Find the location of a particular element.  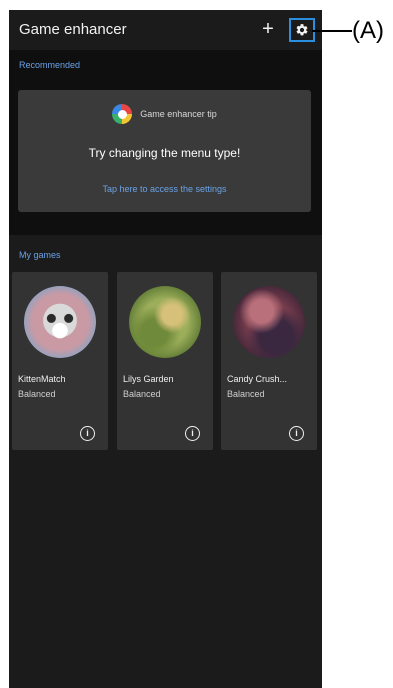

gear-icon is located at coordinates (302, 30).